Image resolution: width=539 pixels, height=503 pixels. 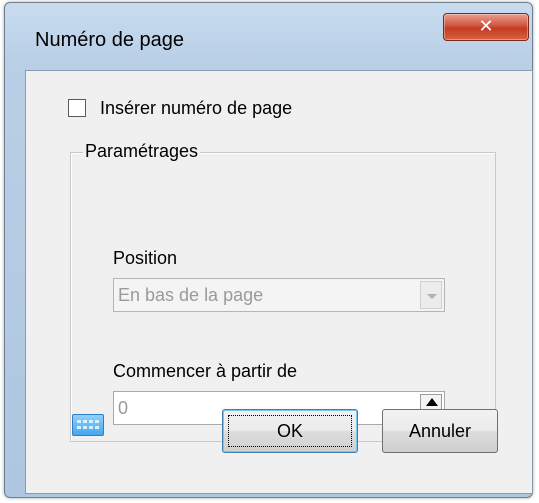 I want to click on title-bar: Numéro de page ✕, so click(x=268, y=33).